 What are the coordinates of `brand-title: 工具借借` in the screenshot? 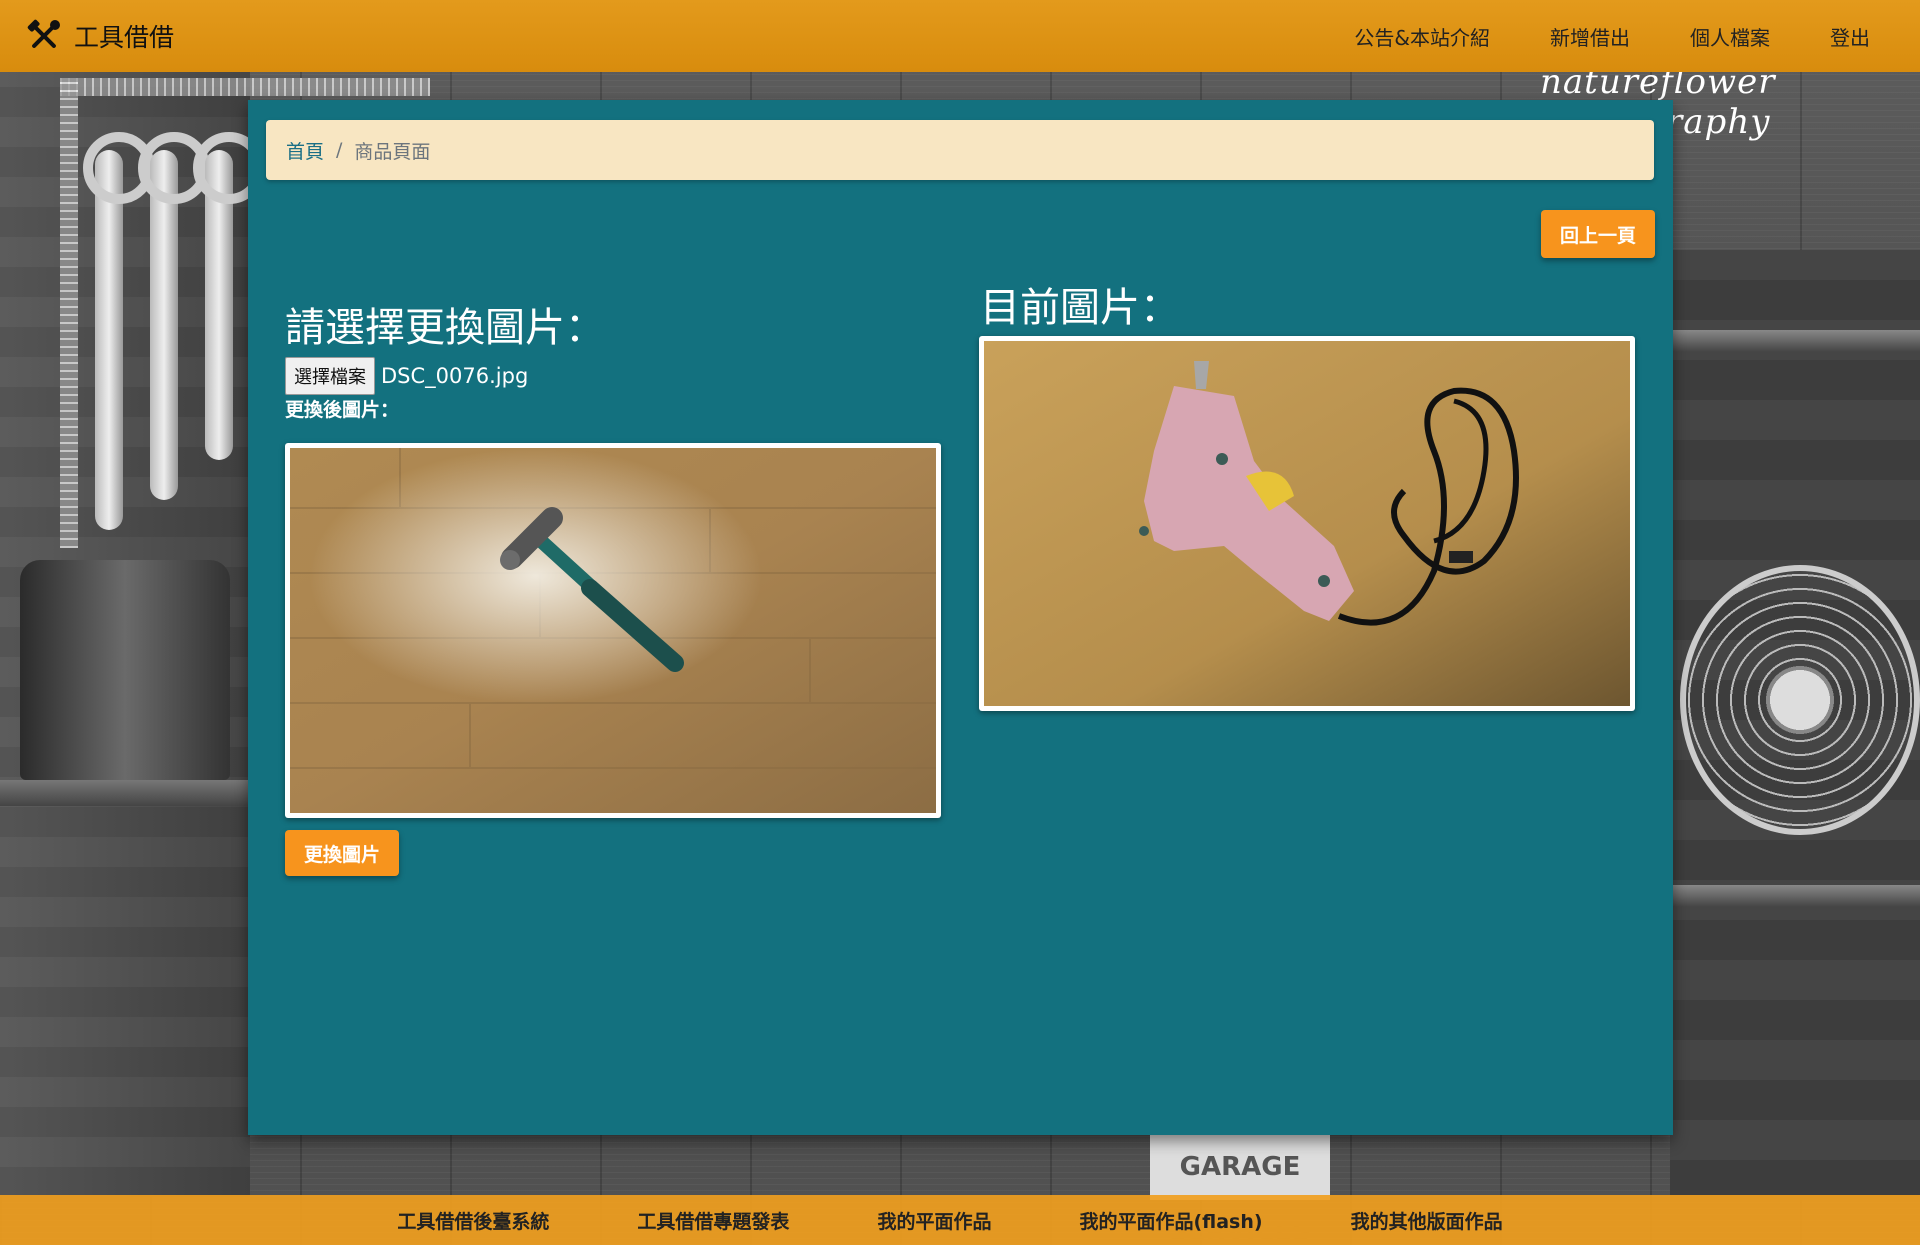 It's located at (124, 37).